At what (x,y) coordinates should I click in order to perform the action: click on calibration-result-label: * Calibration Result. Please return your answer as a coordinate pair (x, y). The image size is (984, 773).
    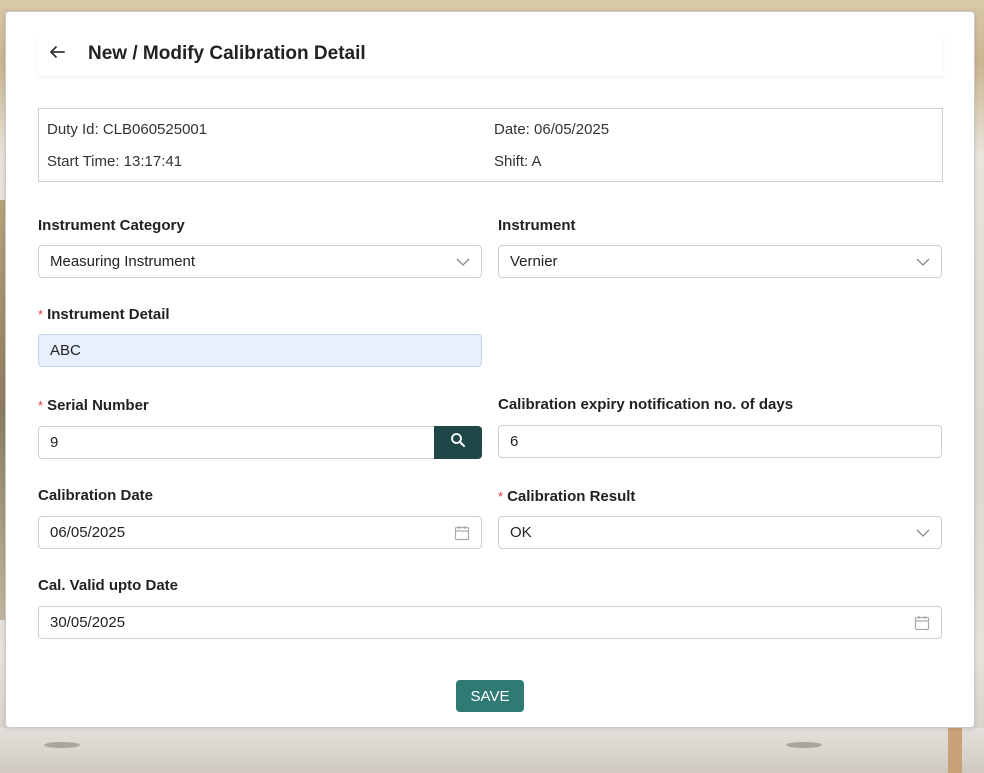
    Looking at the image, I should click on (566, 496).